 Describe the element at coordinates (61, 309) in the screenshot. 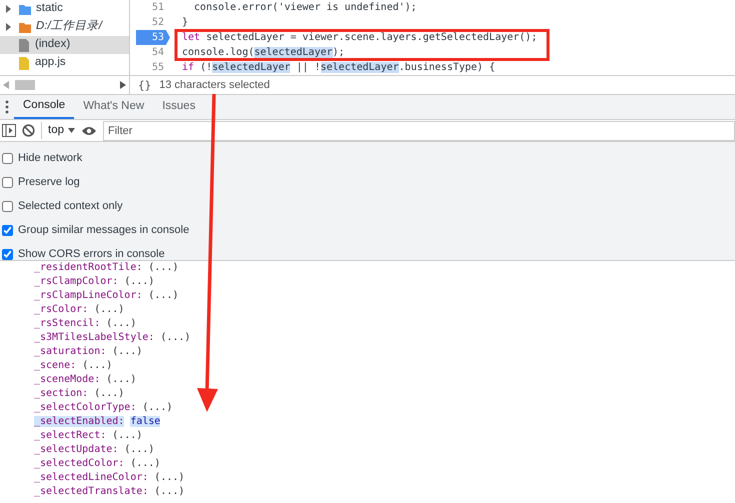

I see `property-name: _rsColor:` at that location.